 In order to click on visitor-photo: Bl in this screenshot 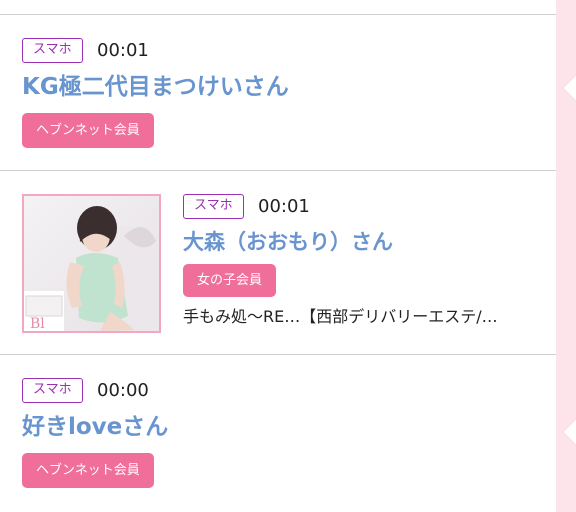, I will do `click(91, 263)`.